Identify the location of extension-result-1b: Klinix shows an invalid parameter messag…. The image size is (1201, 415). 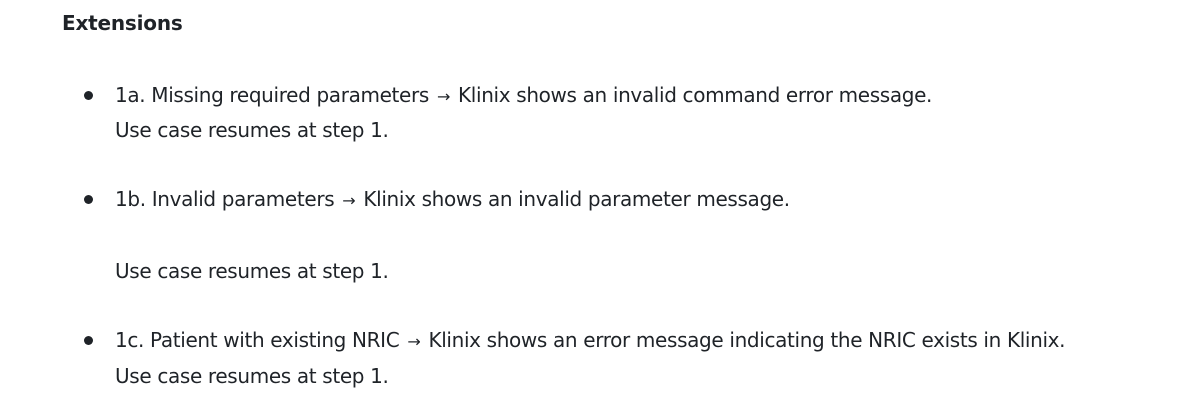
(576, 199).